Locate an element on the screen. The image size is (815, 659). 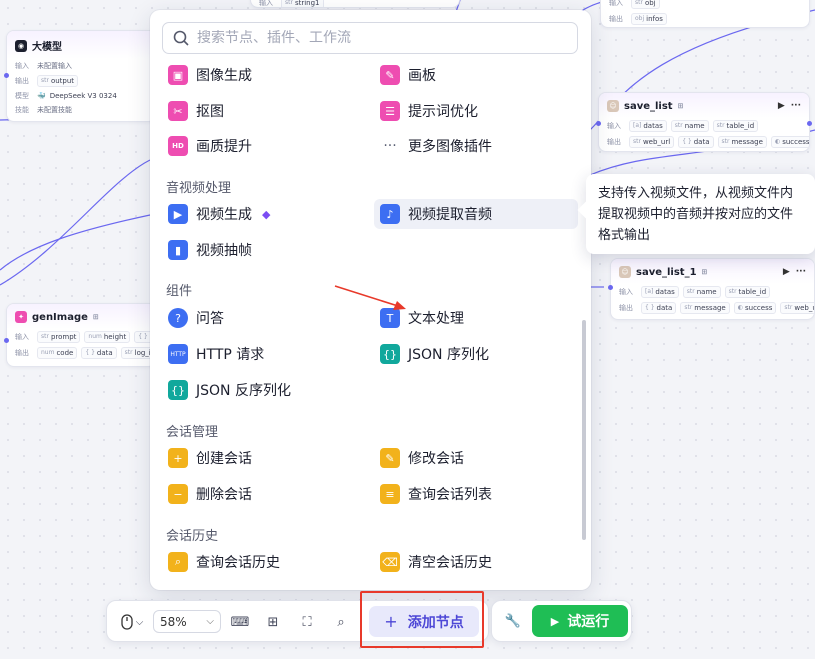
create-conversation-icon: + is located at coordinates (178, 458).